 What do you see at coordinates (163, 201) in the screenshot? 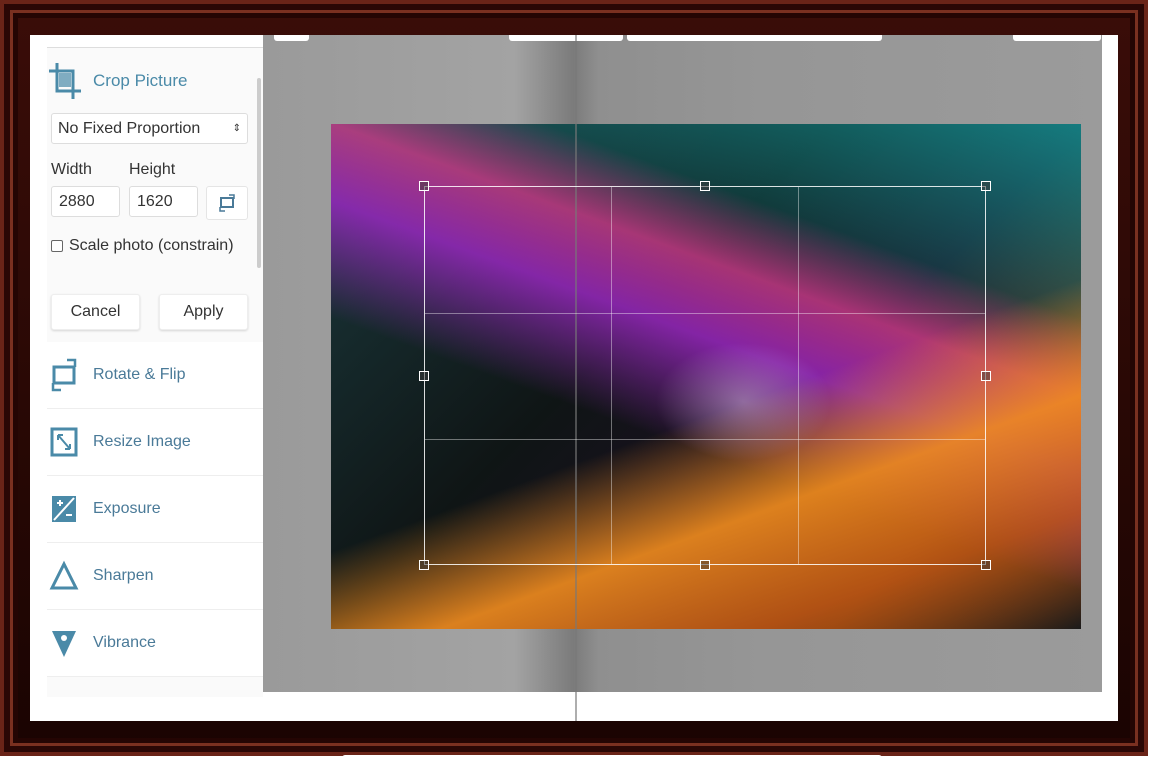
I see `height-input: 1620` at bounding box center [163, 201].